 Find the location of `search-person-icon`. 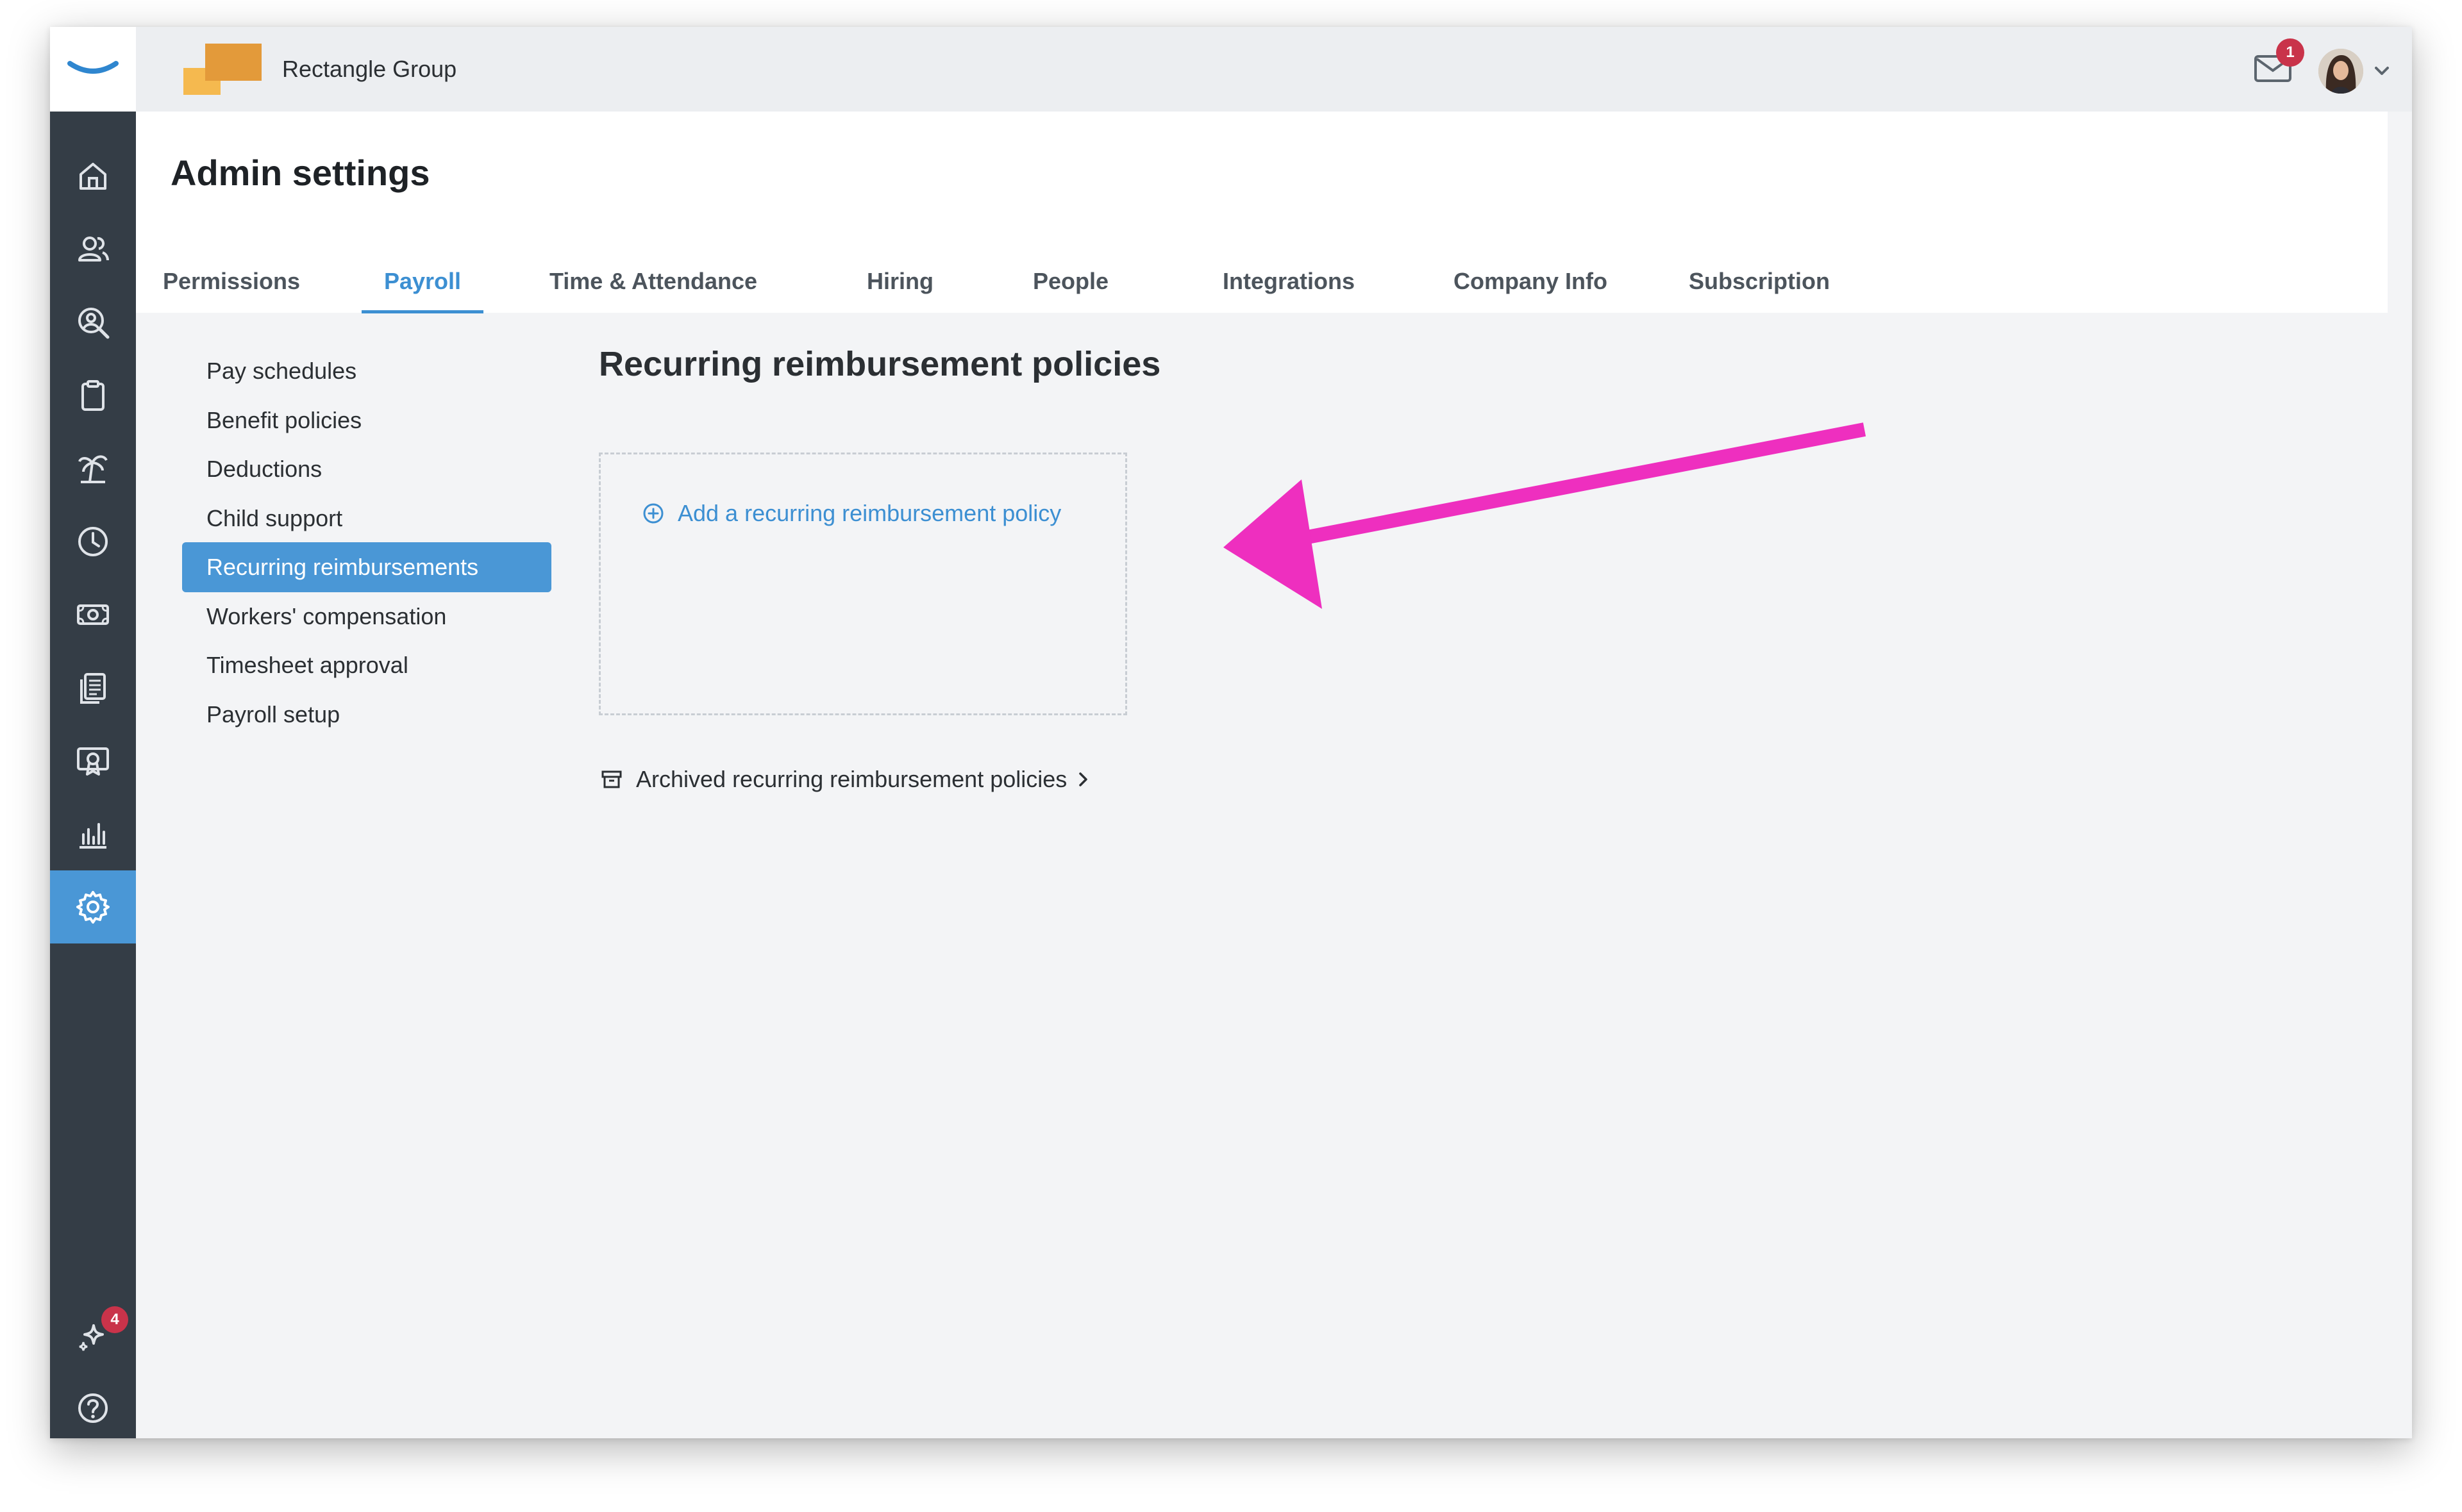

search-person-icon is located at coordinates (94, 323).